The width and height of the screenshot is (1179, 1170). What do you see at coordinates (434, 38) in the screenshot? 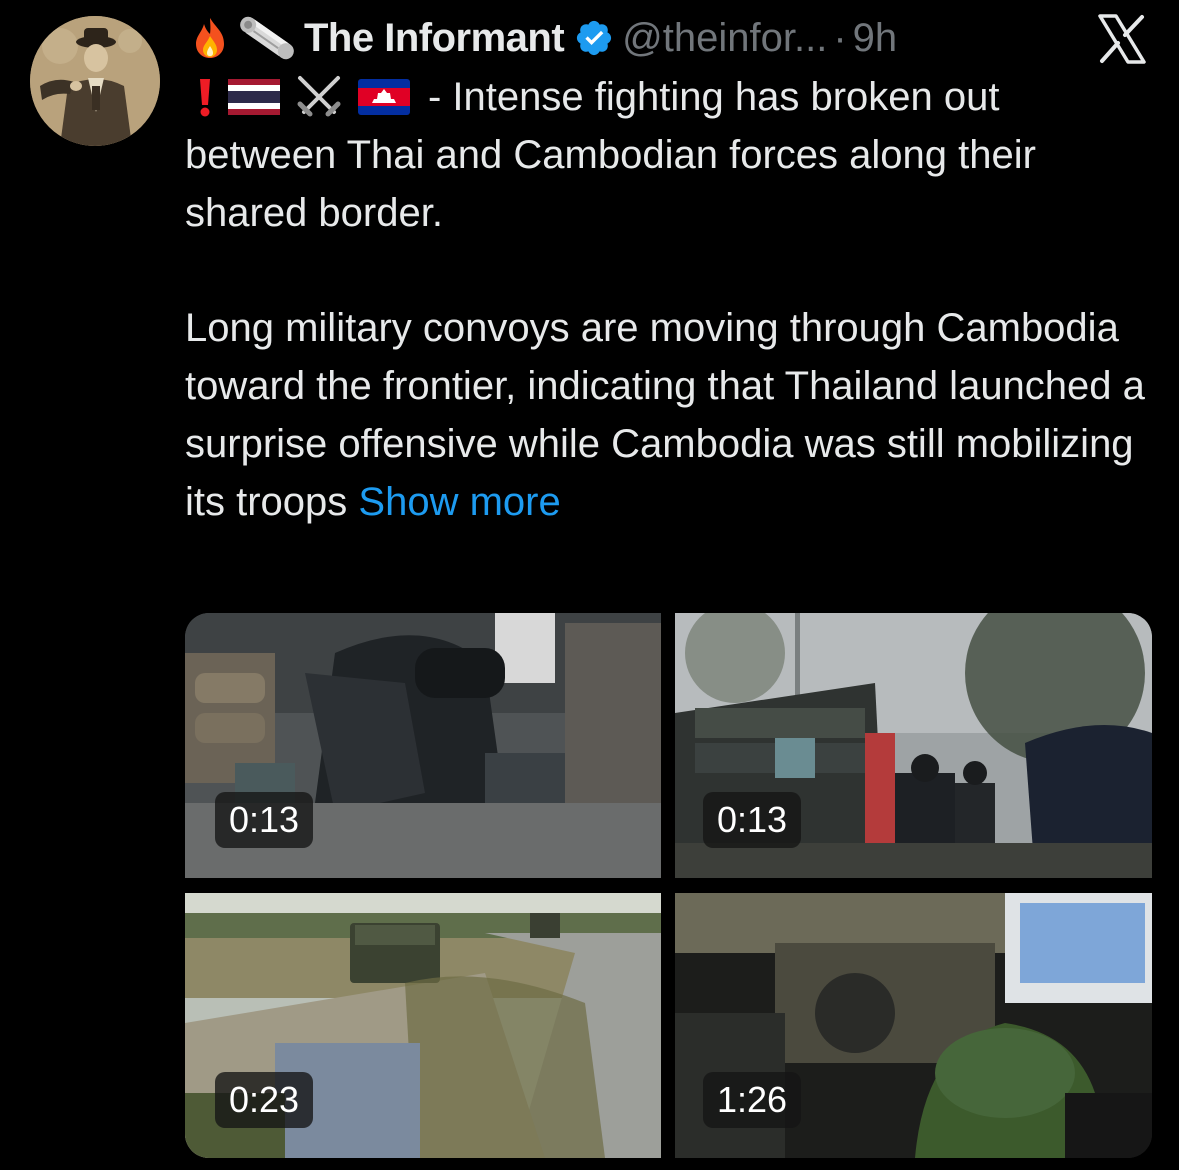
I see `author-name: The Informant` at bounding box center [434, 38].